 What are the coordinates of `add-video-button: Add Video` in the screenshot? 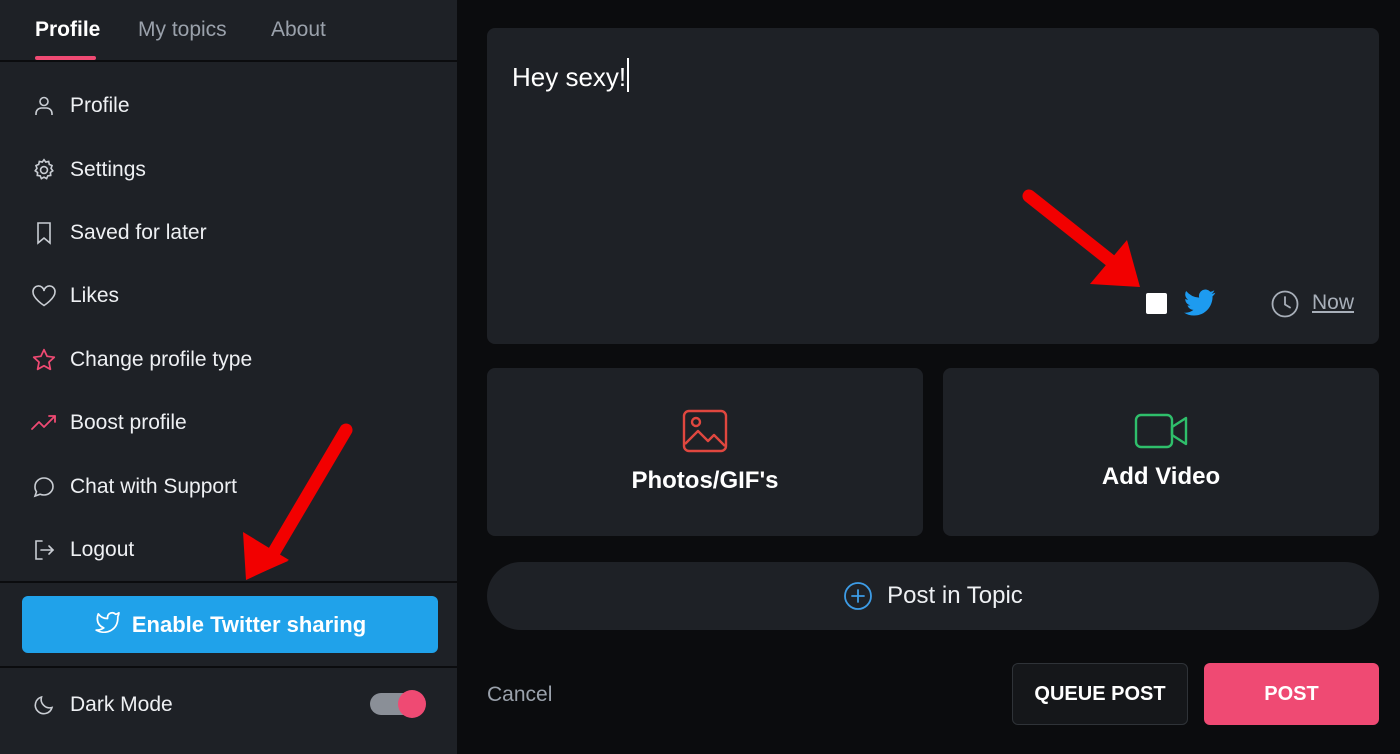 It's located at (1161, 452).